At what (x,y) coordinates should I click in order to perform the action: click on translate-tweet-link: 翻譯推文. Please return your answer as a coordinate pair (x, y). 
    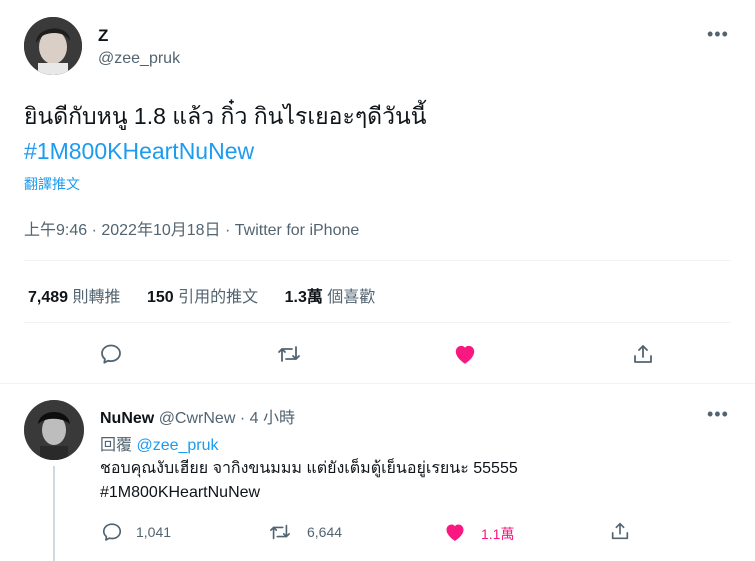
    Looking at the image, I should click on (52, 184).